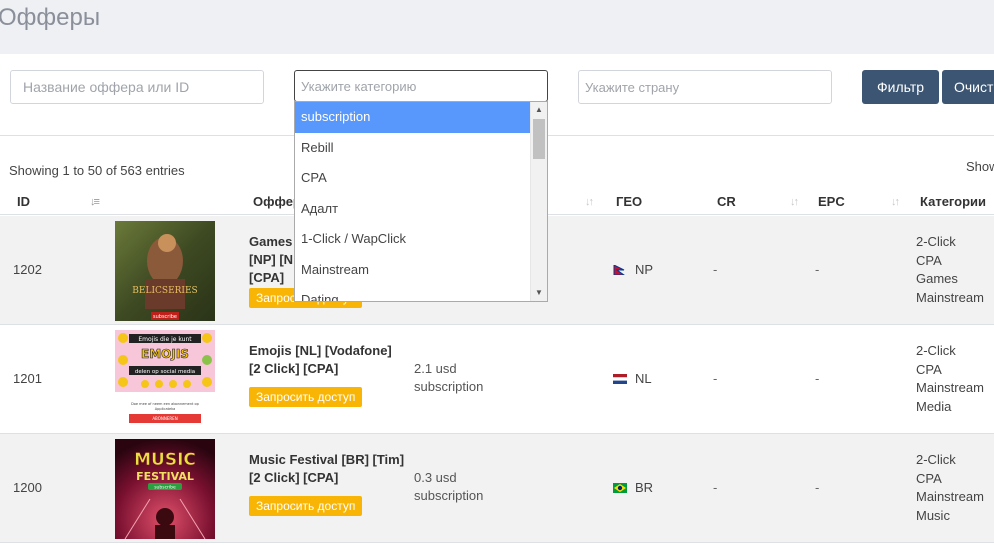 The image size is (994, 546). I want to click on offer-thumbnail: BELICSERIES subscribe, so click(165, 271).